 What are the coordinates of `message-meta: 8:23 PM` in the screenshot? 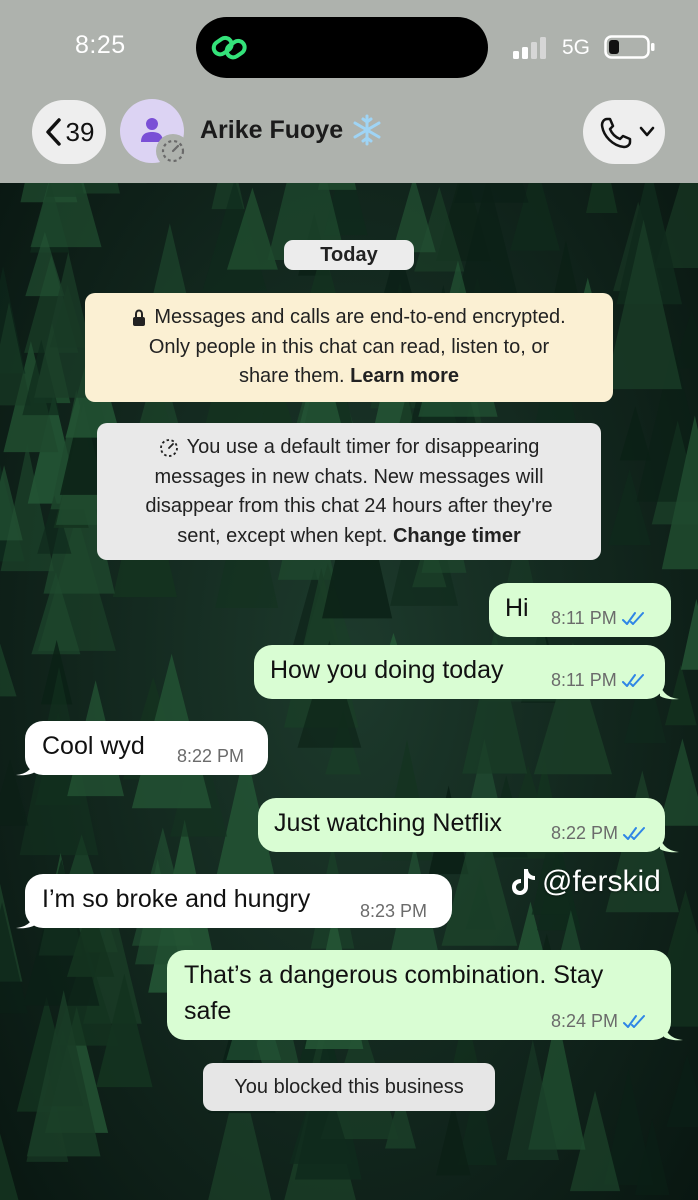 It's located at (393, 911).